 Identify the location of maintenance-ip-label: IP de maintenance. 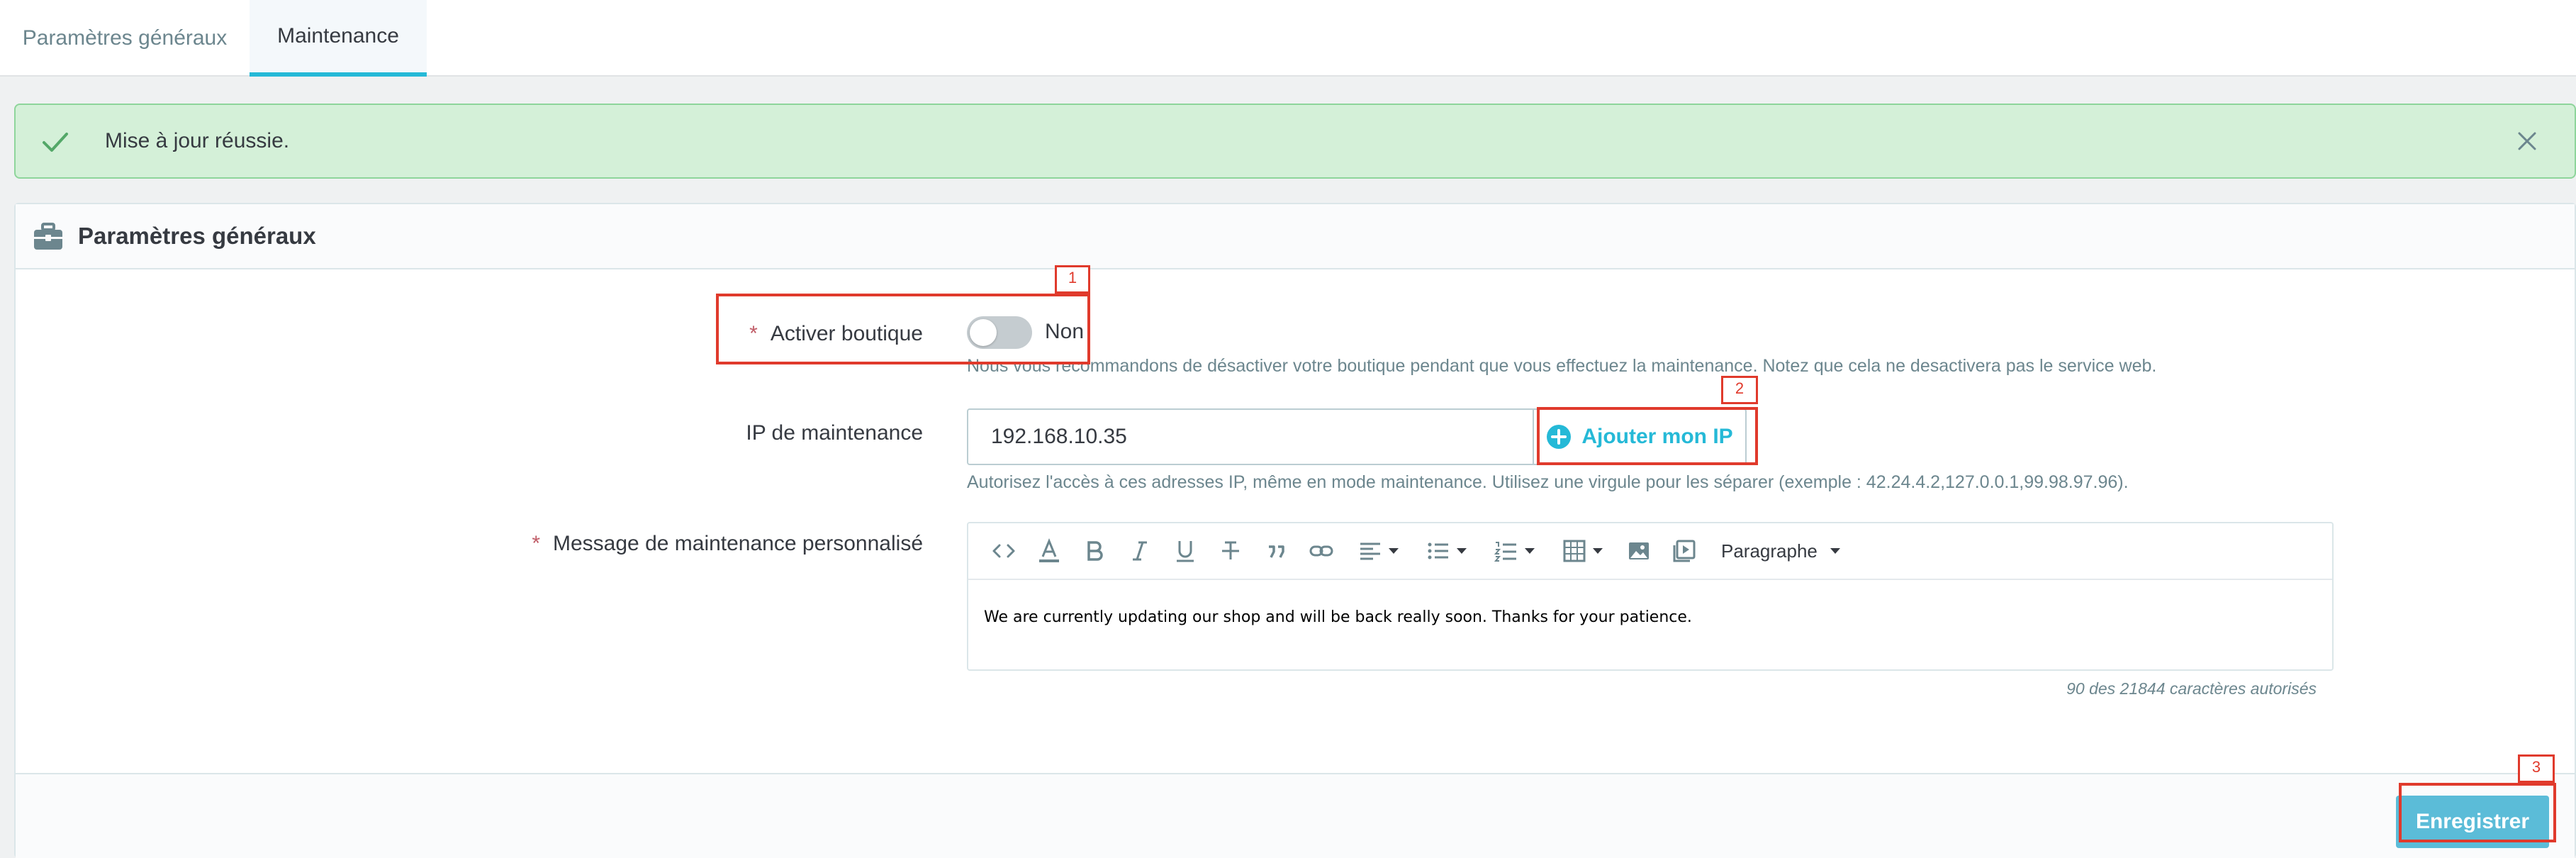
(835, 433).